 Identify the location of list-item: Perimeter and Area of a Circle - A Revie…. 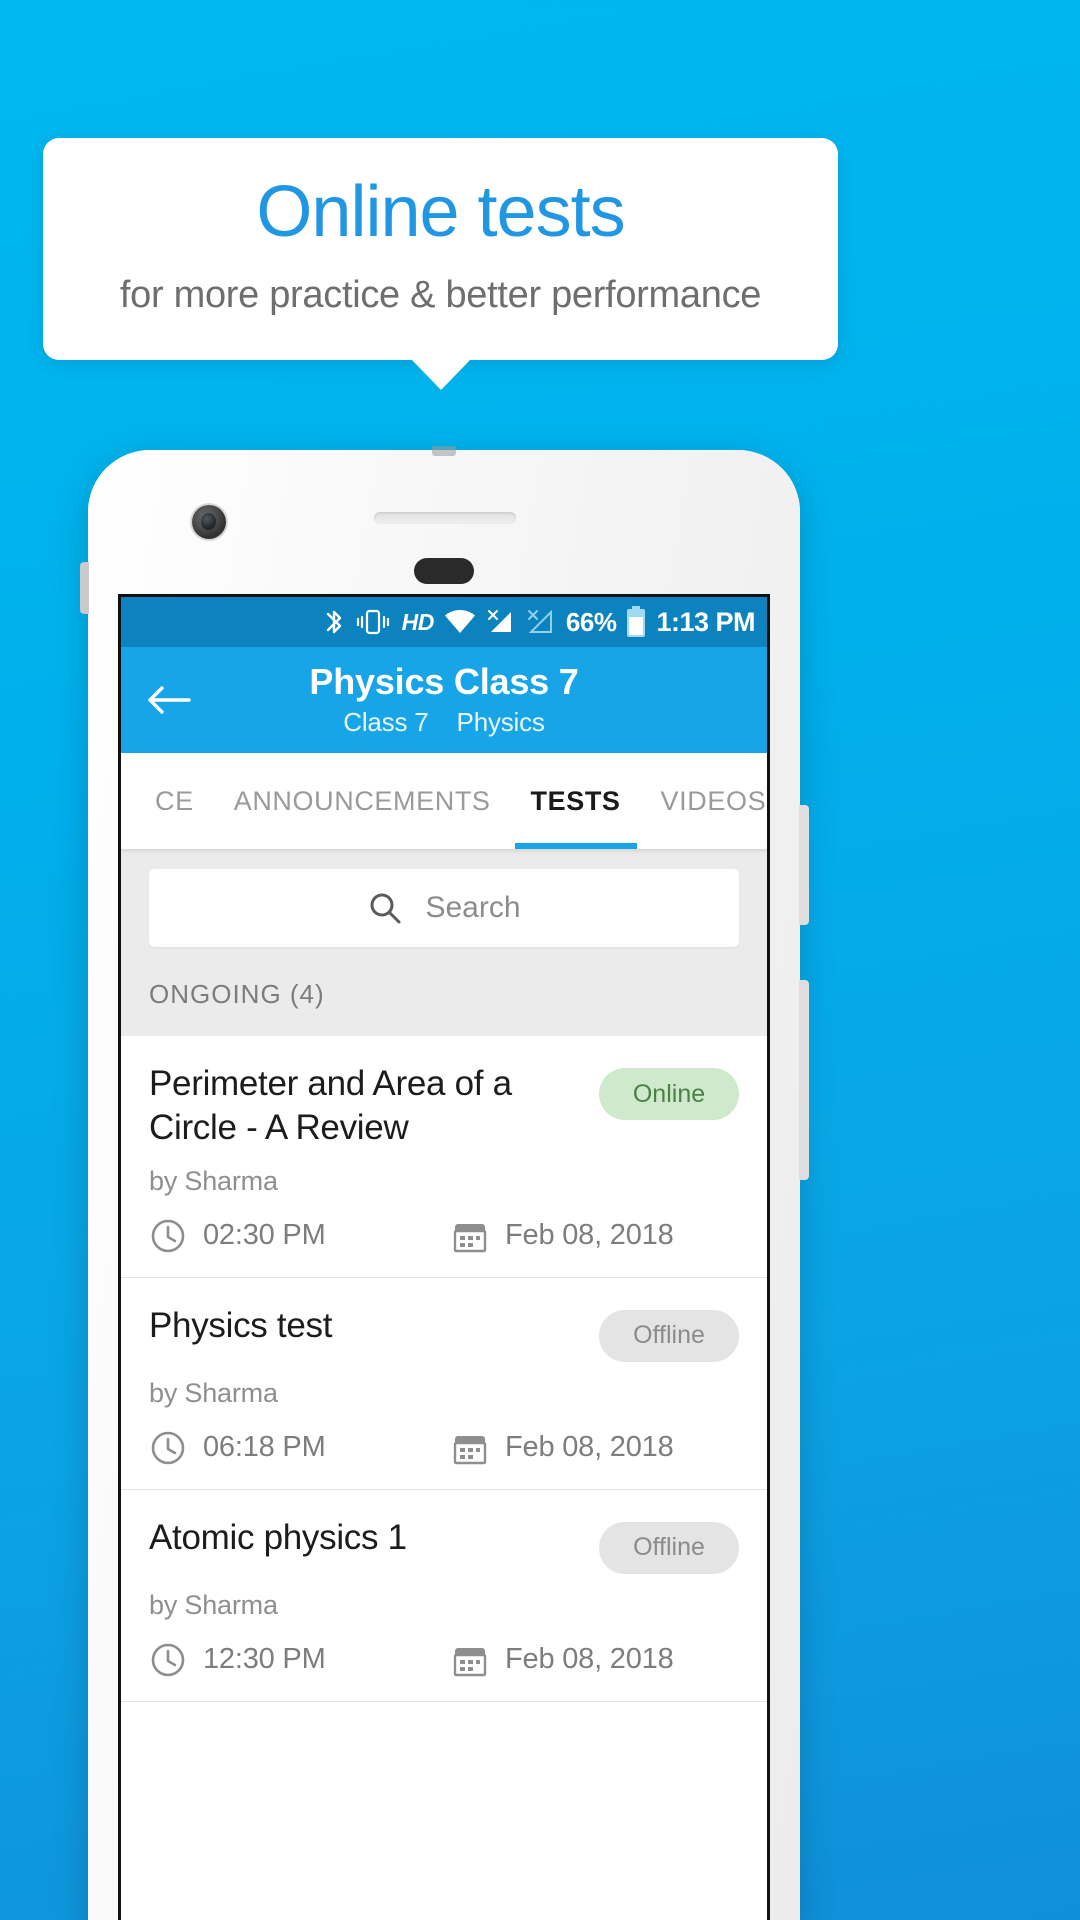
(444, 1157).